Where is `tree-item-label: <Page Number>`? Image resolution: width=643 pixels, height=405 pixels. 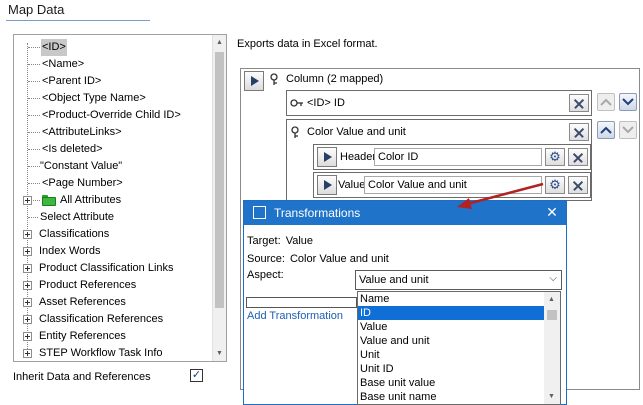
tree-item-label: <Page Number> is located at coordinates (82, 183).